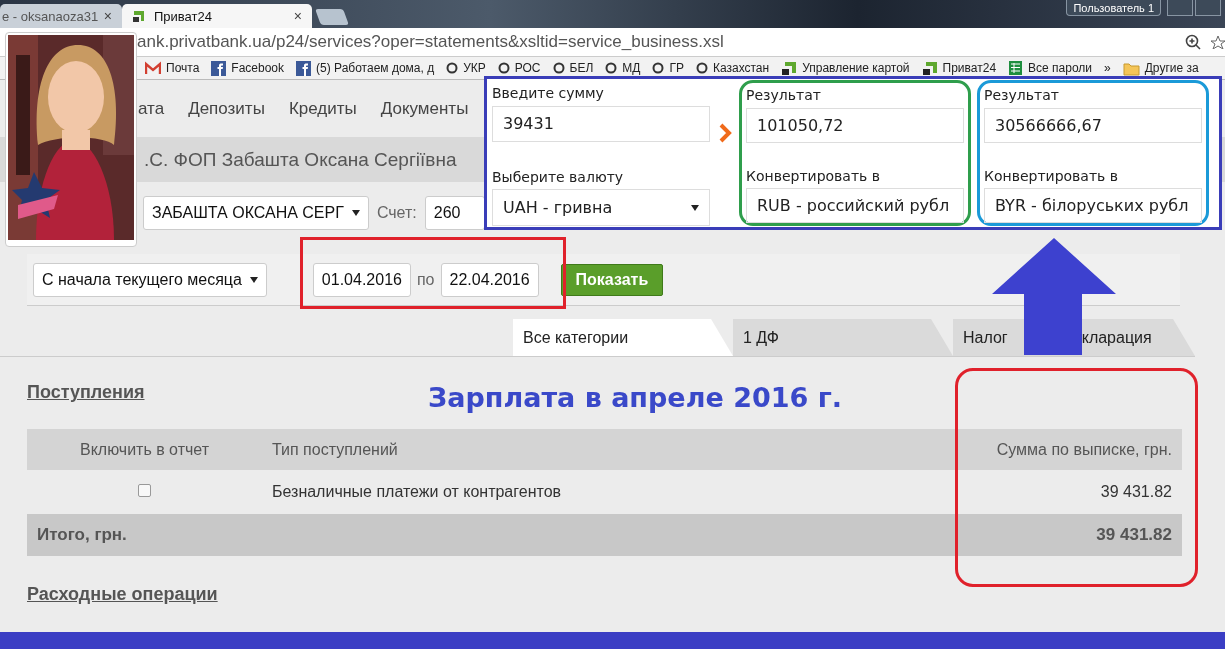 Image resolution: width=1225 pixels, height=649 pixels. What do you see at coordinates (855, 125) in the screenshot?
I see `result-field: 101050,72` at bounding box center [855, 125].